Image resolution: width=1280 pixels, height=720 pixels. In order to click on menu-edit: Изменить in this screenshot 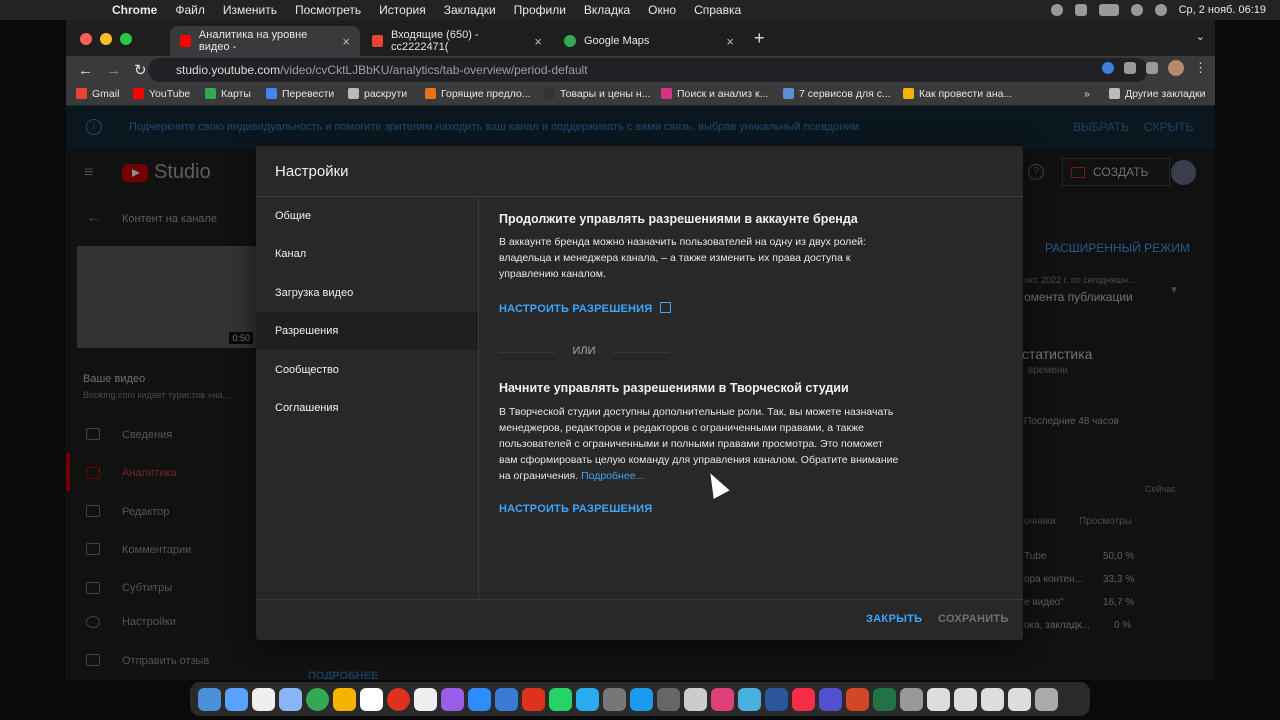, I will do `click(250, 10)`.